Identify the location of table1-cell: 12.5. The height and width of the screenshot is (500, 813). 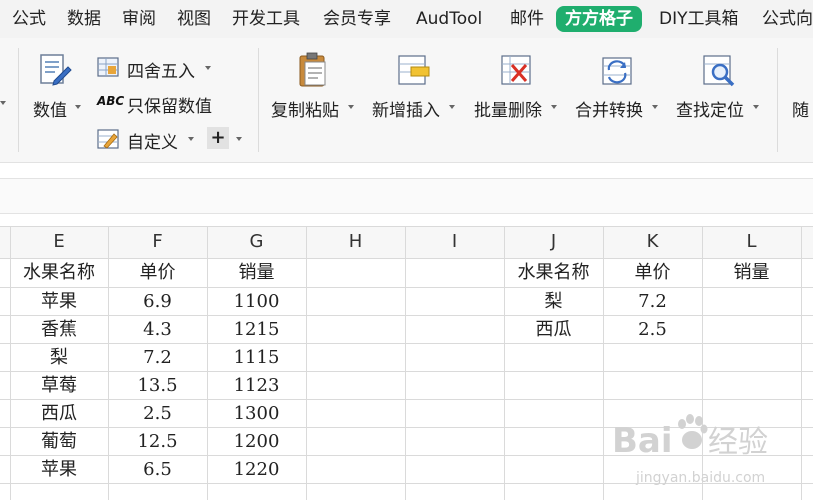
(157, 442).